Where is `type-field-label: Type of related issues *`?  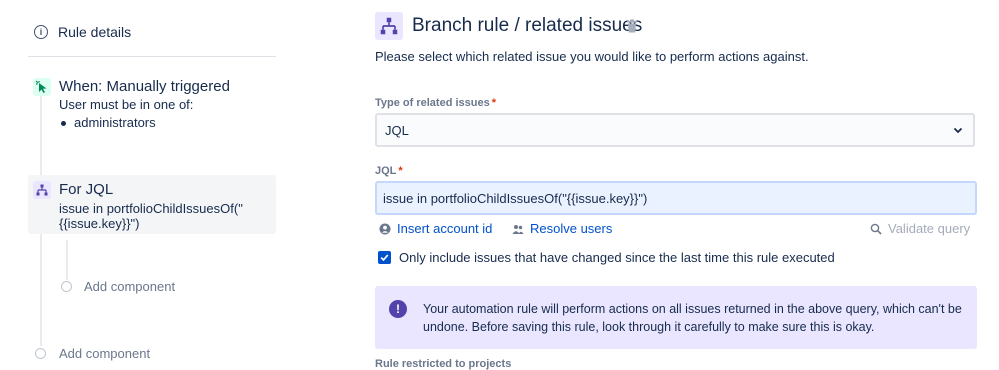
type-field-label: Type of related issues * is located at coordinates (436, 103).